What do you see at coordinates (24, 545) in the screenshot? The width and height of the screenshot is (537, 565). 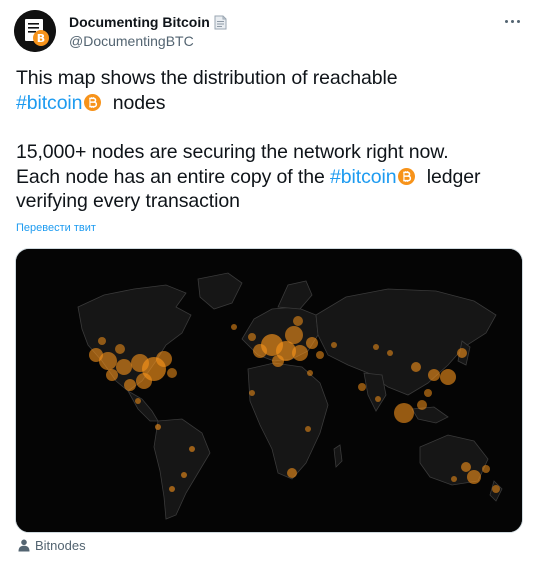 I see `person-icon` at bounding box center [24, 545].